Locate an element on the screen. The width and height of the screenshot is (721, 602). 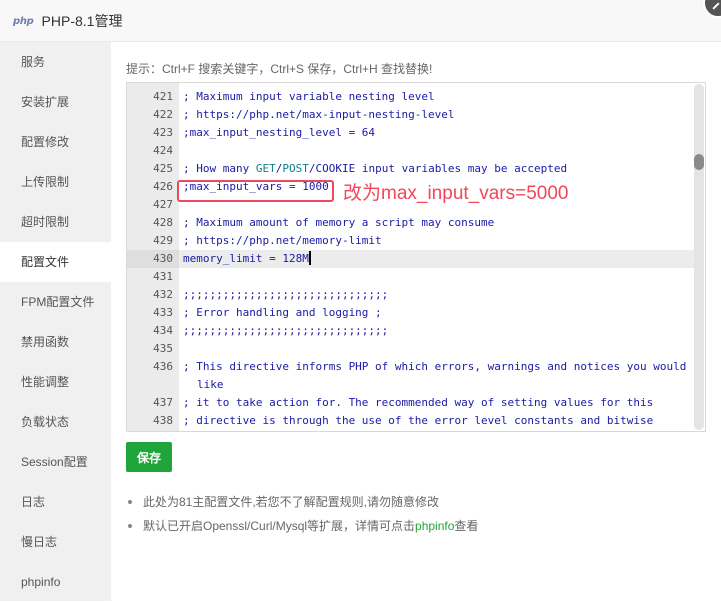
sidebar-item-config-modify: 配置修改 is located at coordinates (55, 142).